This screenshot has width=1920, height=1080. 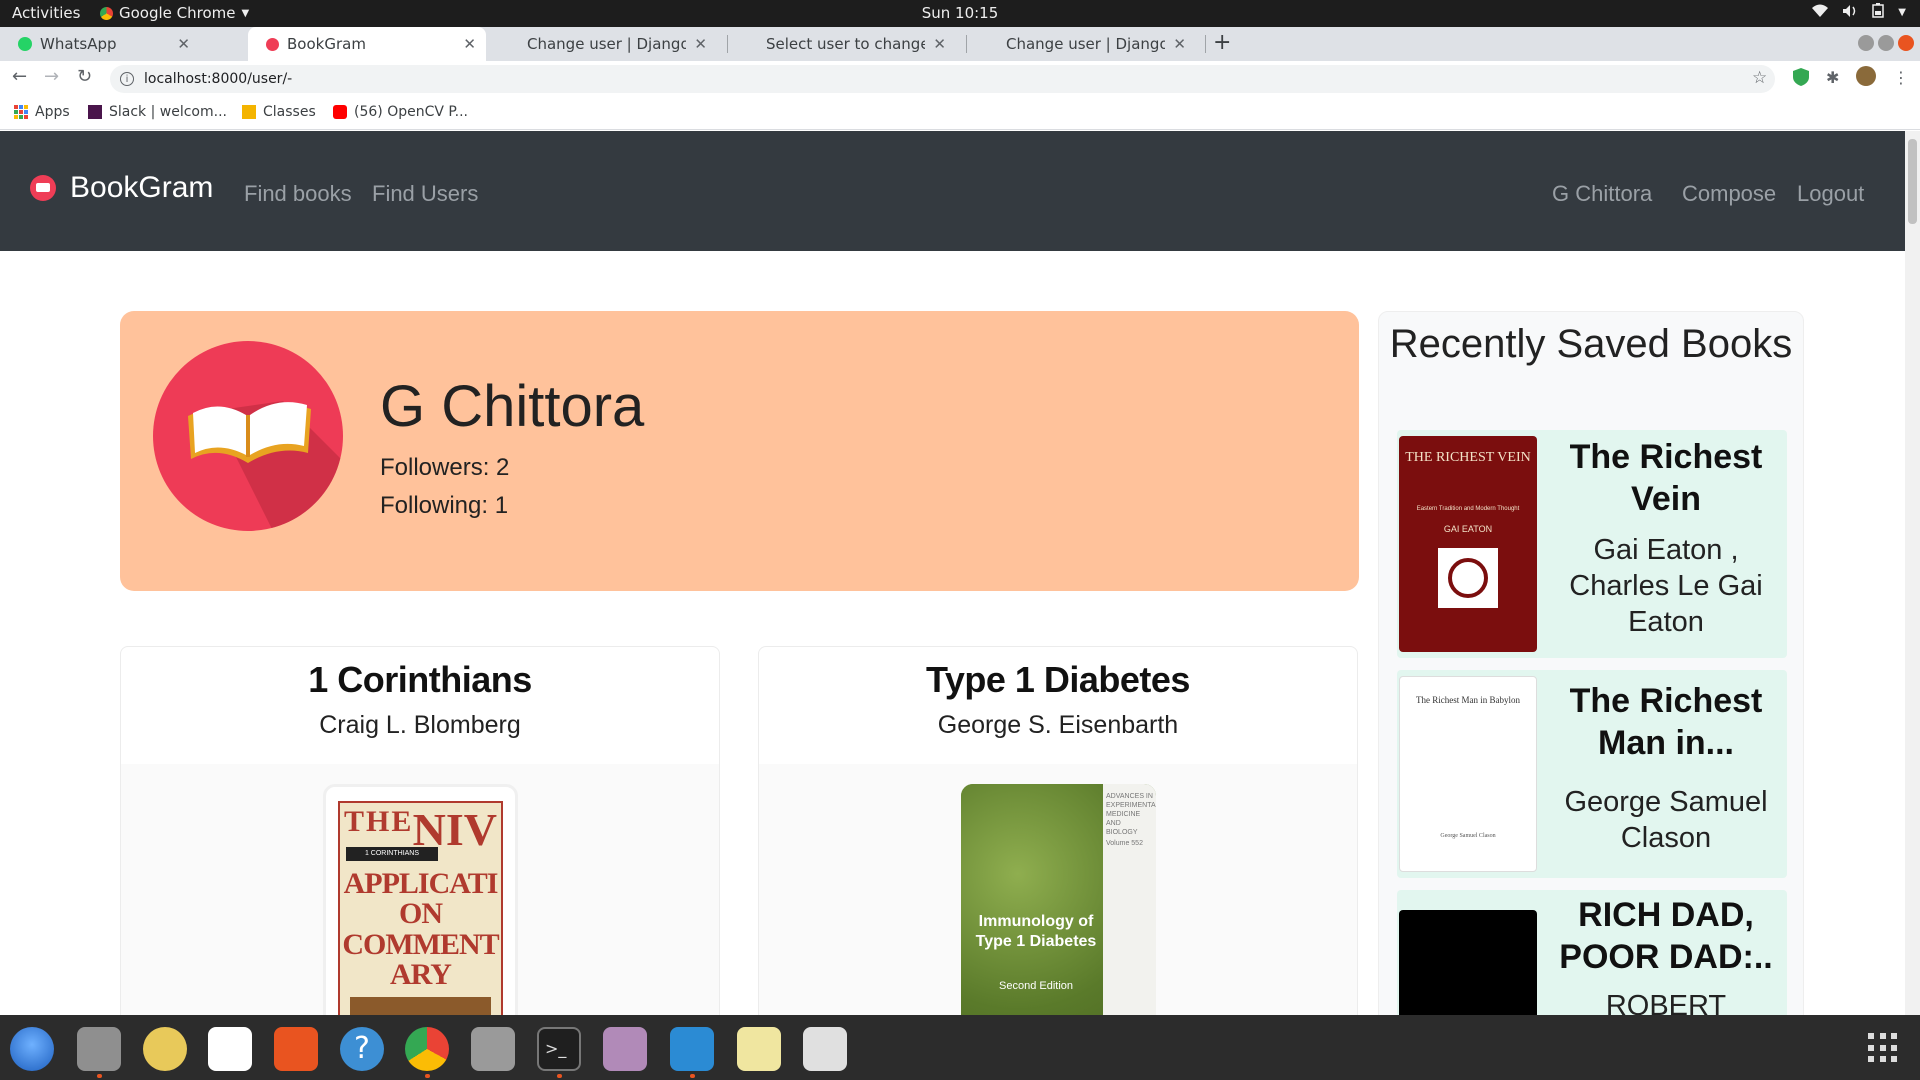 I want to click on files-icon, so click(x=99, y=1049).